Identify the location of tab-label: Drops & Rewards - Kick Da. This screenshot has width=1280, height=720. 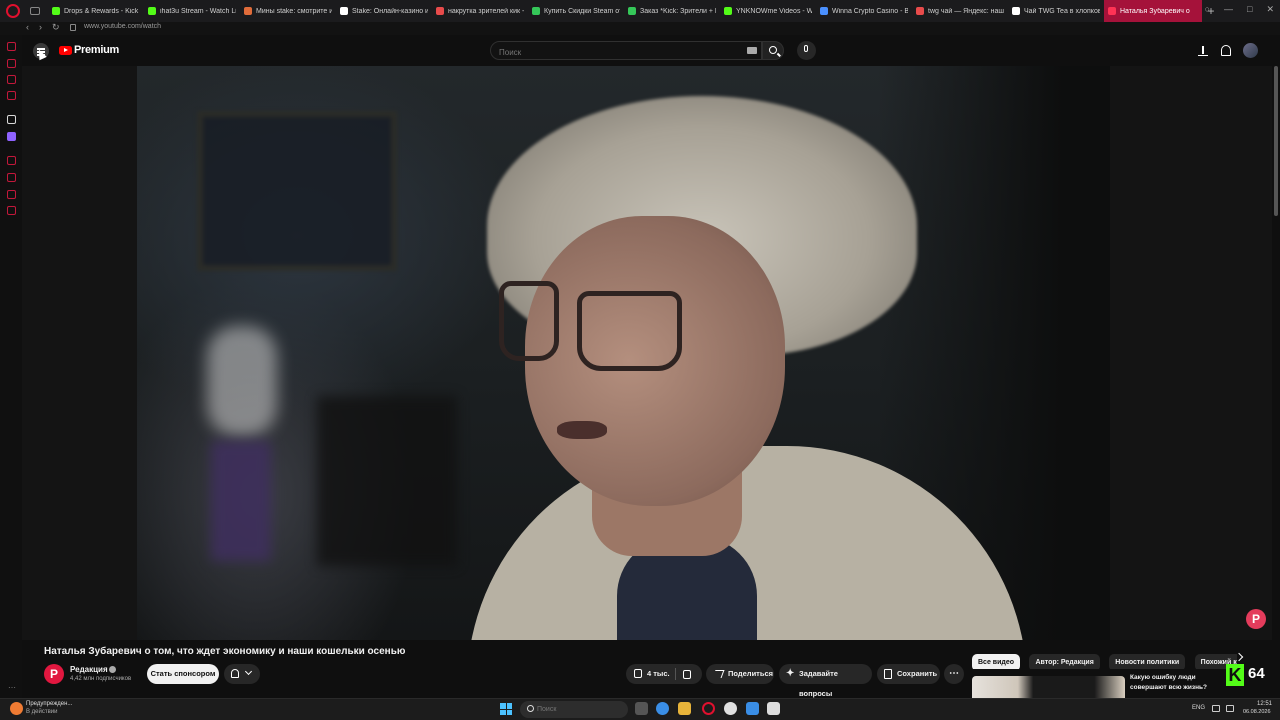
(102, 11).